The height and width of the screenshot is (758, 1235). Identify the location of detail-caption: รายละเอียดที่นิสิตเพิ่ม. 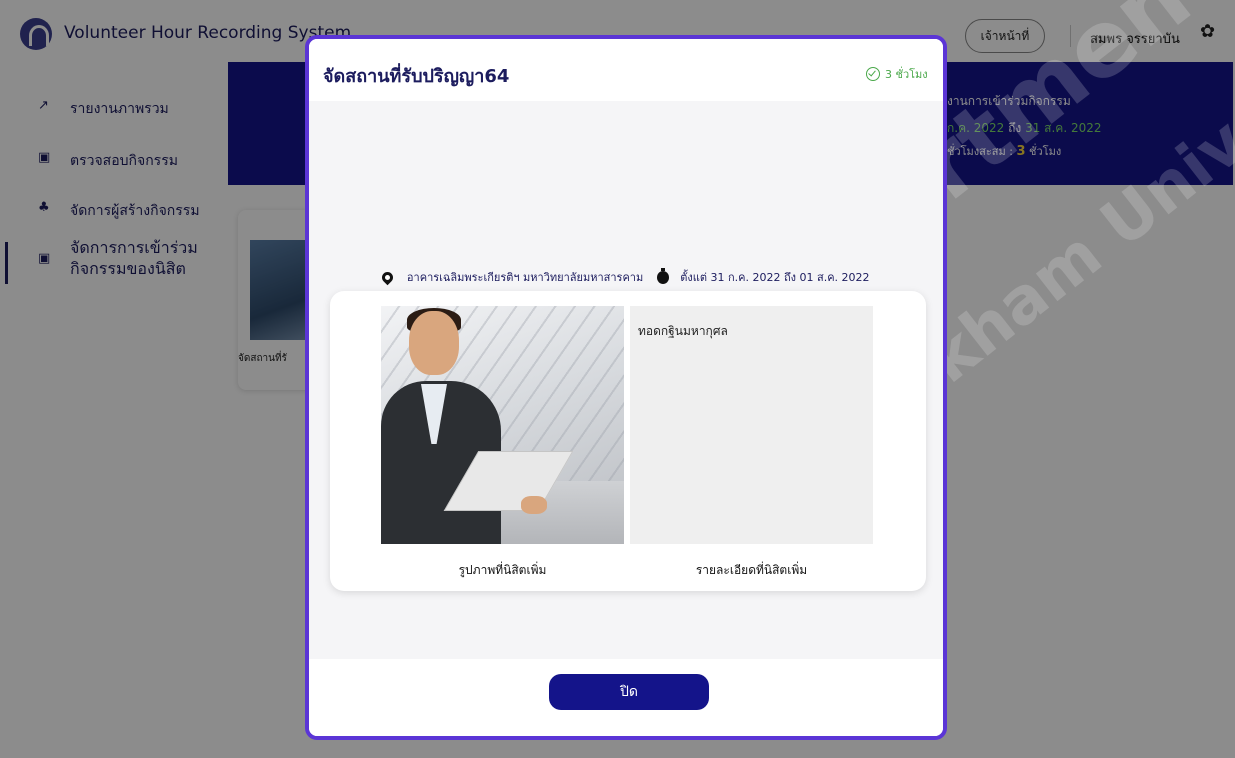
(751, 570).